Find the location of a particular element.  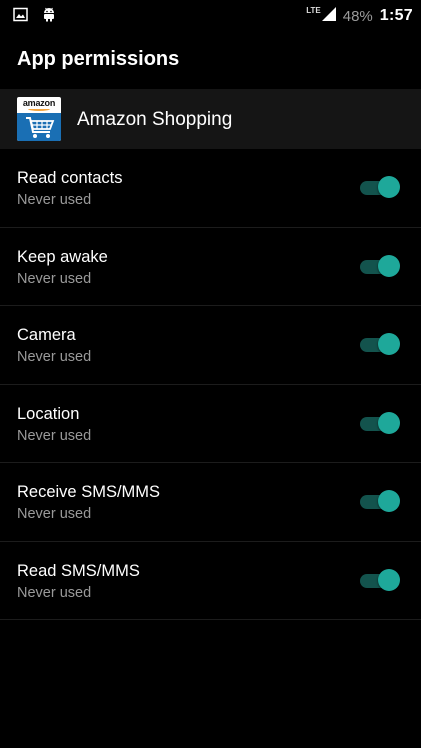

keep-awake-toggle is located at coordinates (380, 266).